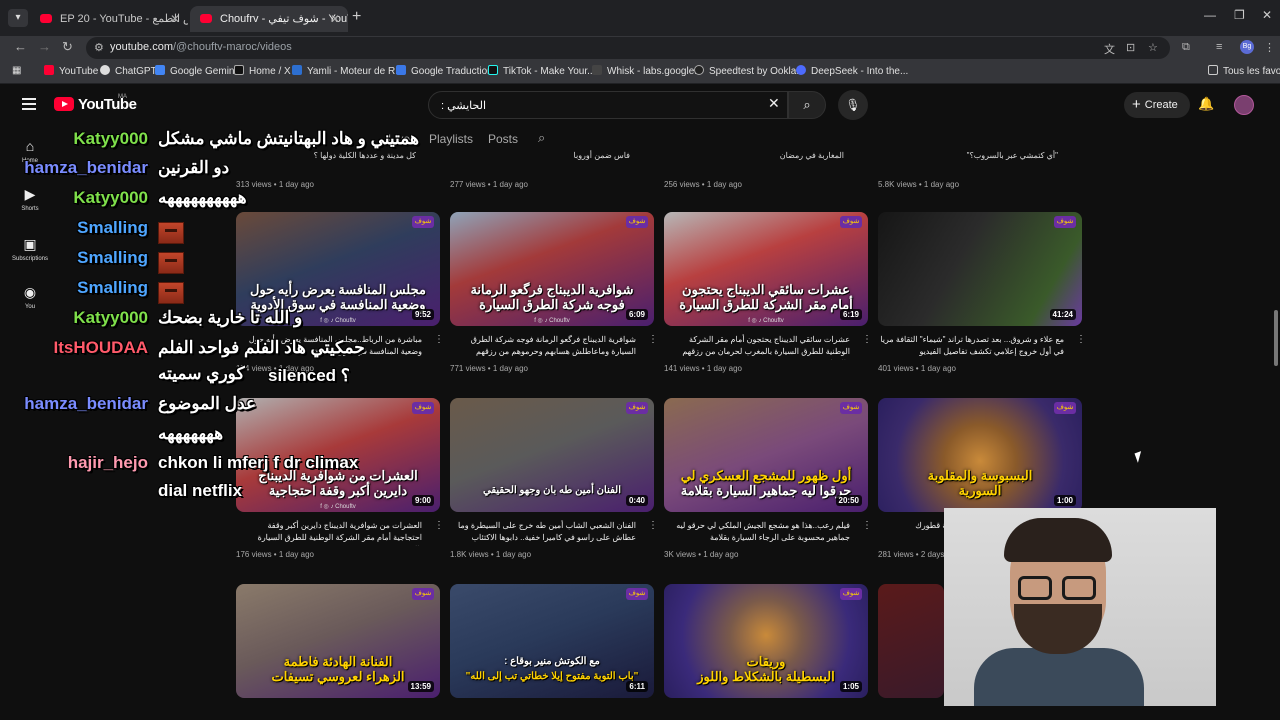 Image resolution: width=1280 pixels, height=720 pixels. What do you see at coordinates (608, 105) in the screenshot?
I see `search-input: الحايشي :` at bounding box center [608, 105].